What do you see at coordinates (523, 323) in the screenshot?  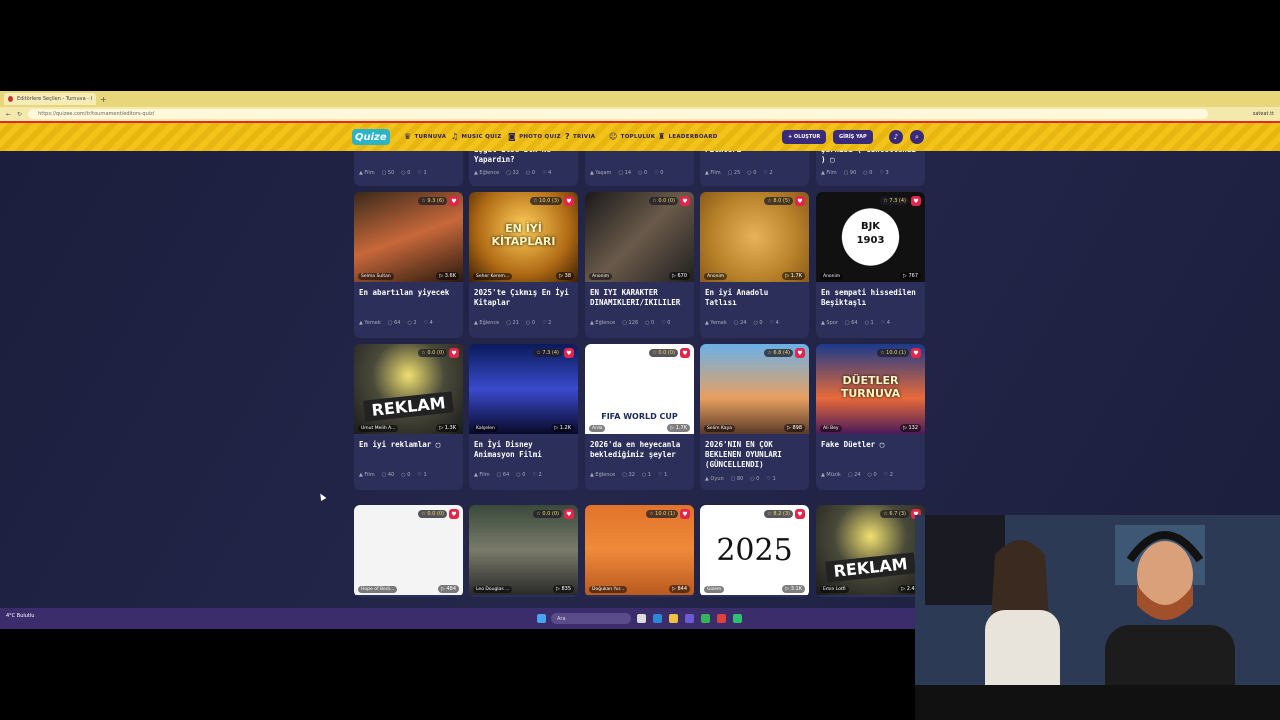 I see `card-meta: ▲ Eğlence ▢ 21 ○ 0 ♡ 2` at bounding box center [523, 323].